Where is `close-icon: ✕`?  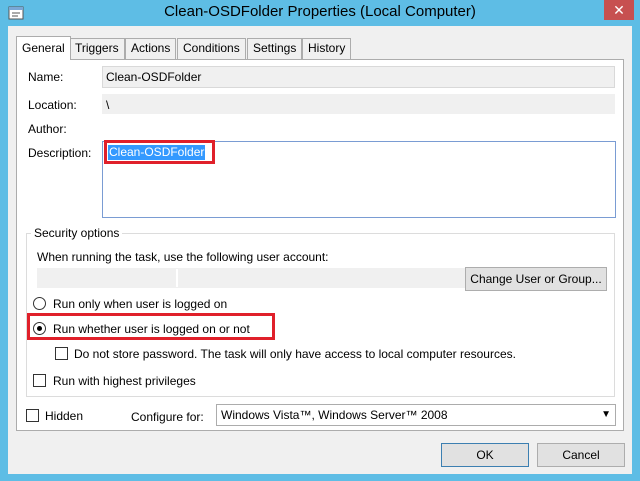 close-icon: ✕ is located at coordinates (619, 10).